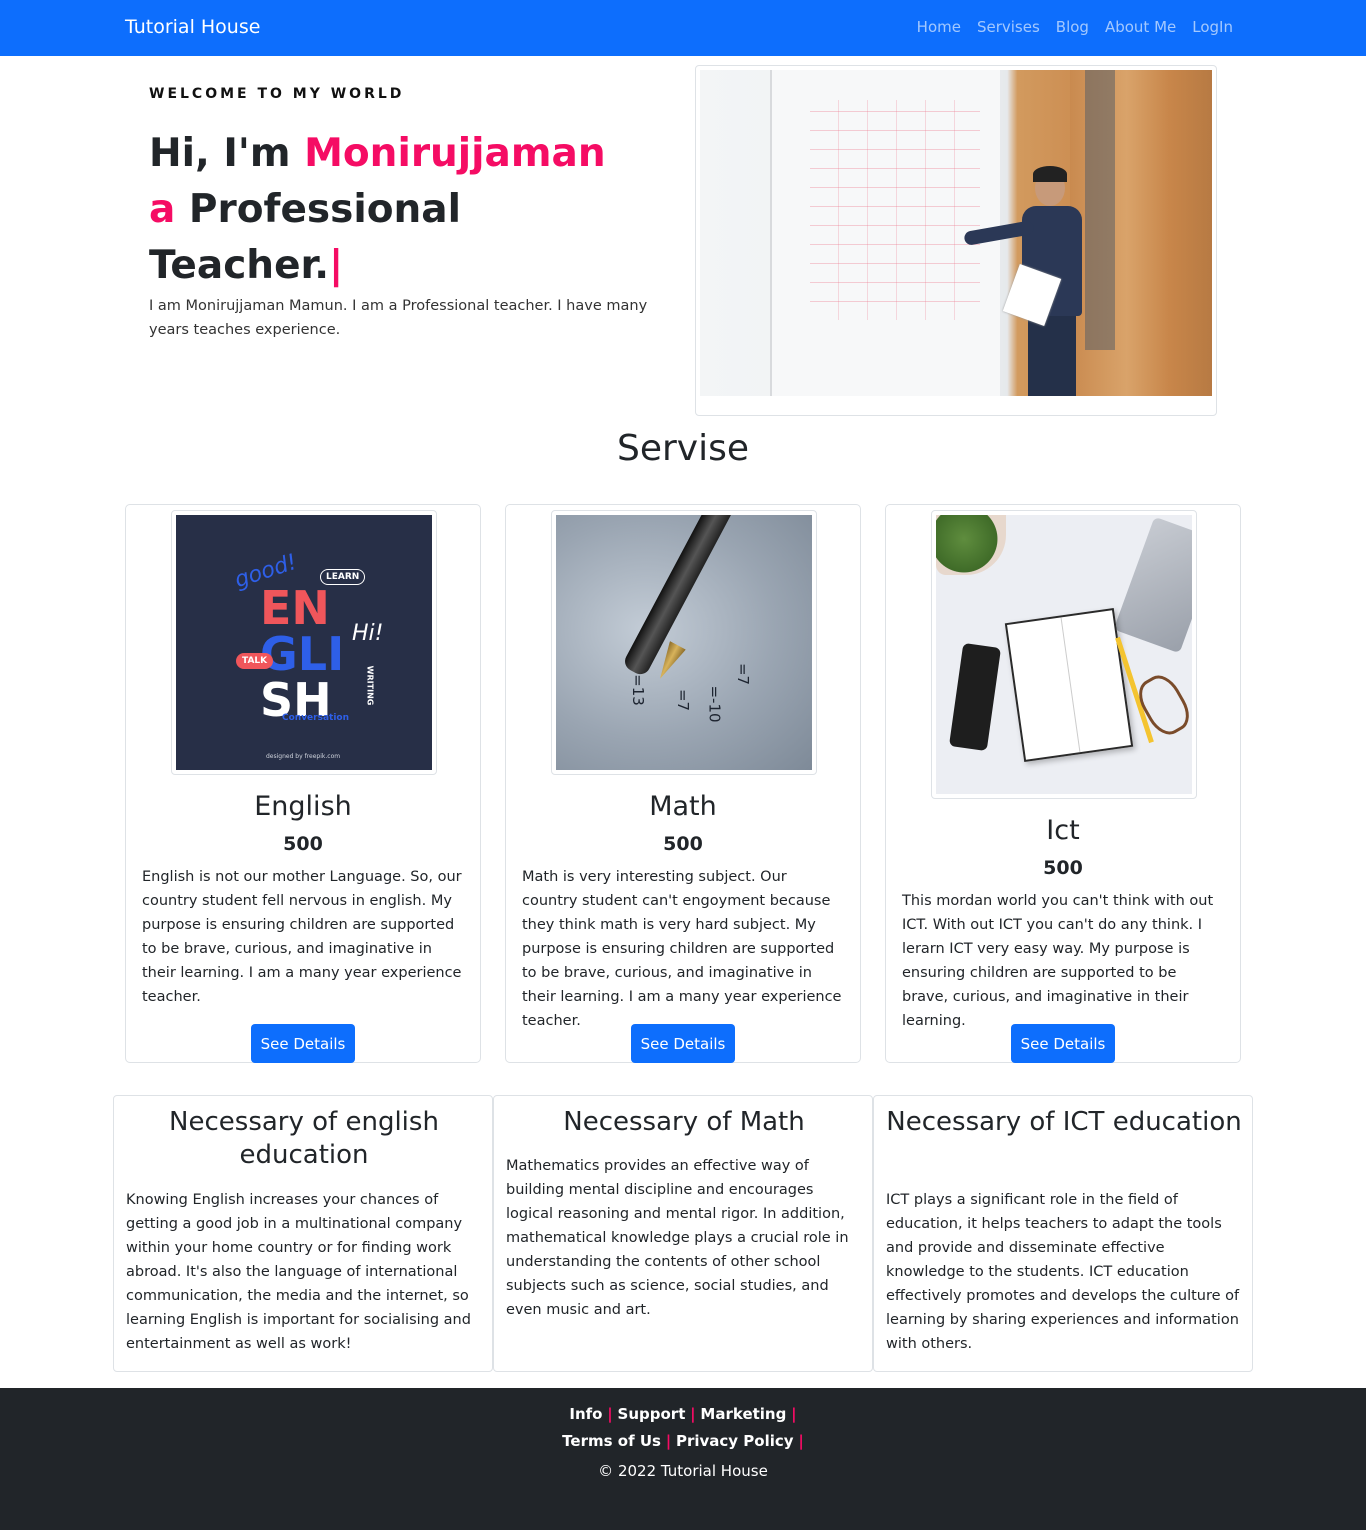  What do you see at coordinates (303, 806) in the screenshot?
I see `card-title: English` at bounding box center [303, 806].